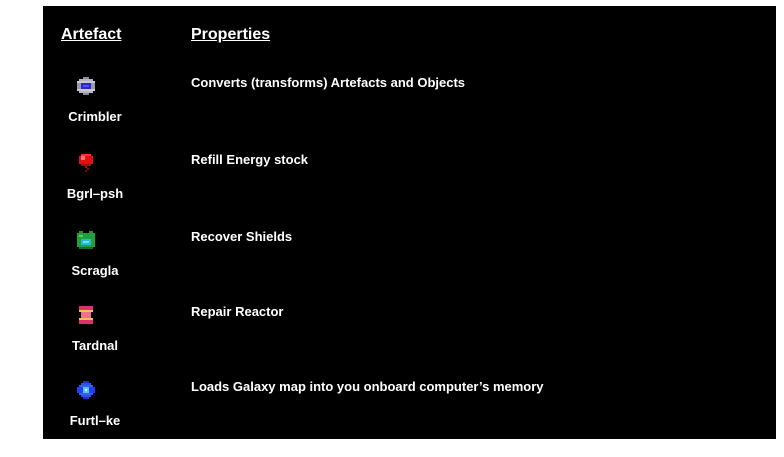 This screenshot has height=457, width=784. Describe the element at coordinates (95, 345) in the screenshot. I see `artefact-name-label: Tardnal` at that location.